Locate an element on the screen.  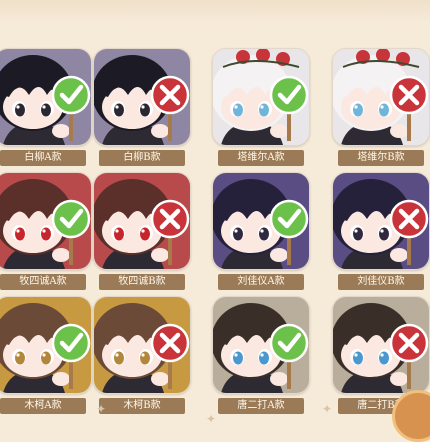
badge-label: 唐二打A款 is located at coordinates (261, 406).